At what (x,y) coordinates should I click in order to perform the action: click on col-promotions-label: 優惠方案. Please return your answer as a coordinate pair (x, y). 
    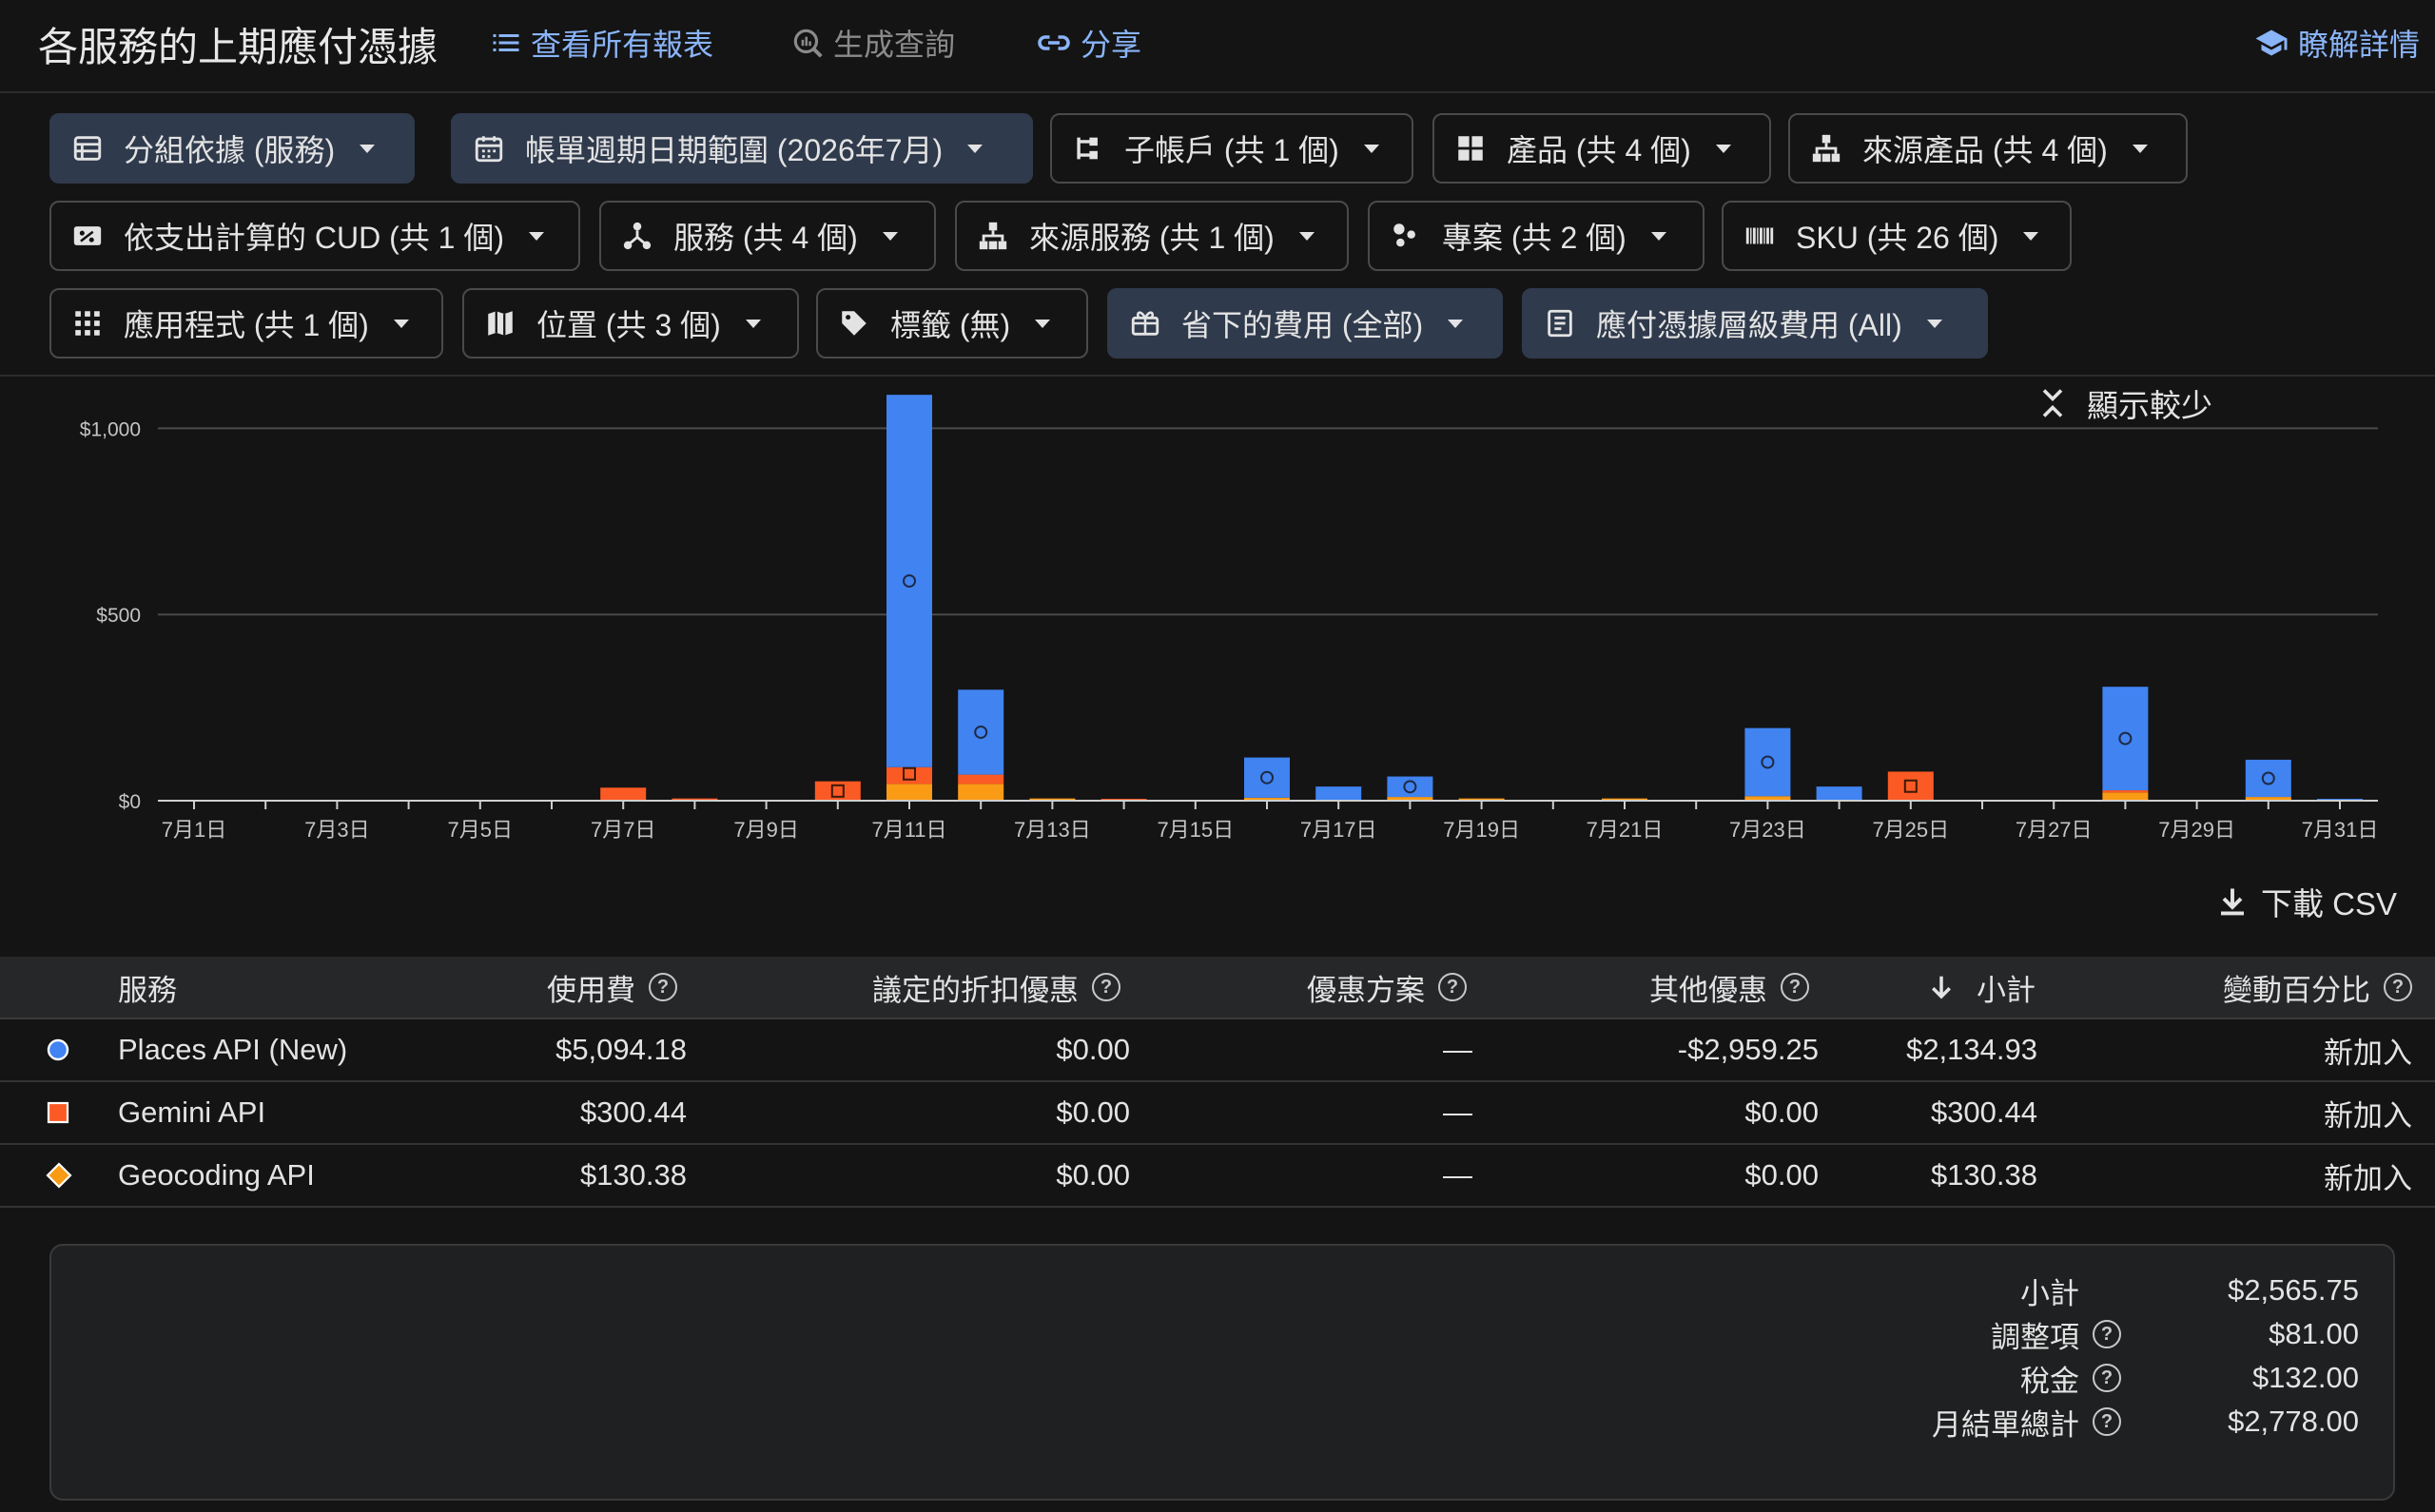
    Looking at the image, I should click on (1366, 990).